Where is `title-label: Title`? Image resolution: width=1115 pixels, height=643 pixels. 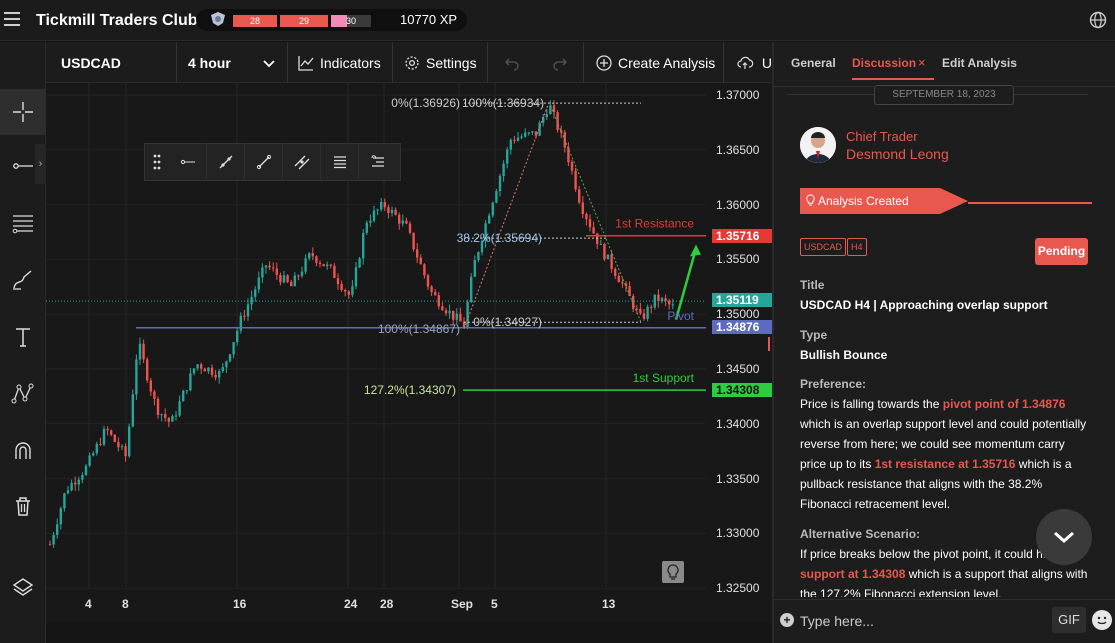
title-label: Title is located at coordinates (812, 285).